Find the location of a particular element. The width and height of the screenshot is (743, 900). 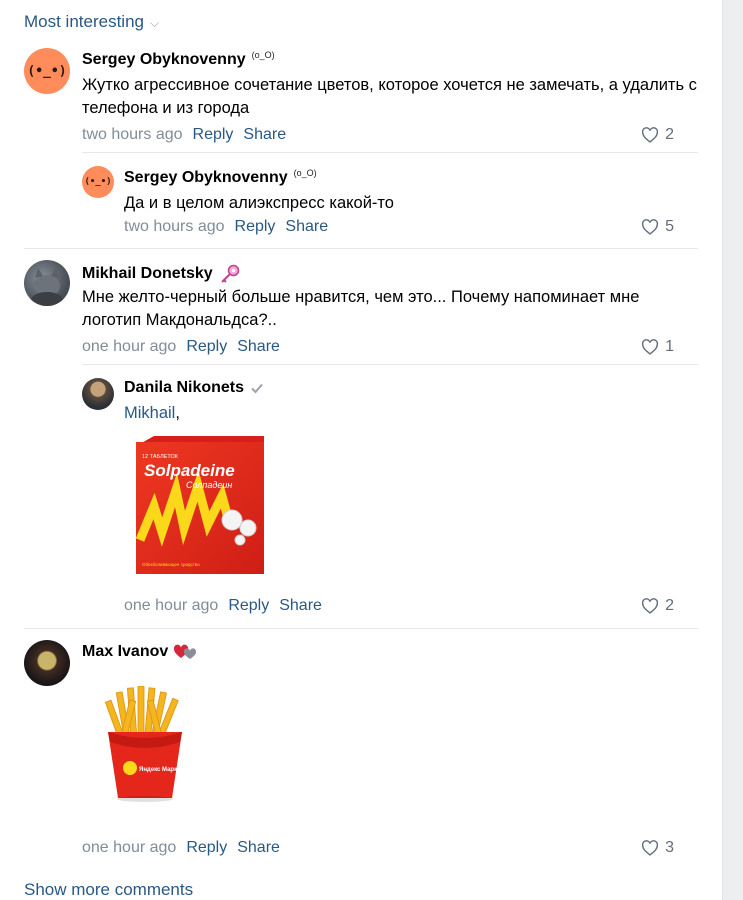

box-brand: Solpadeine is located at coordinates (189, 470).